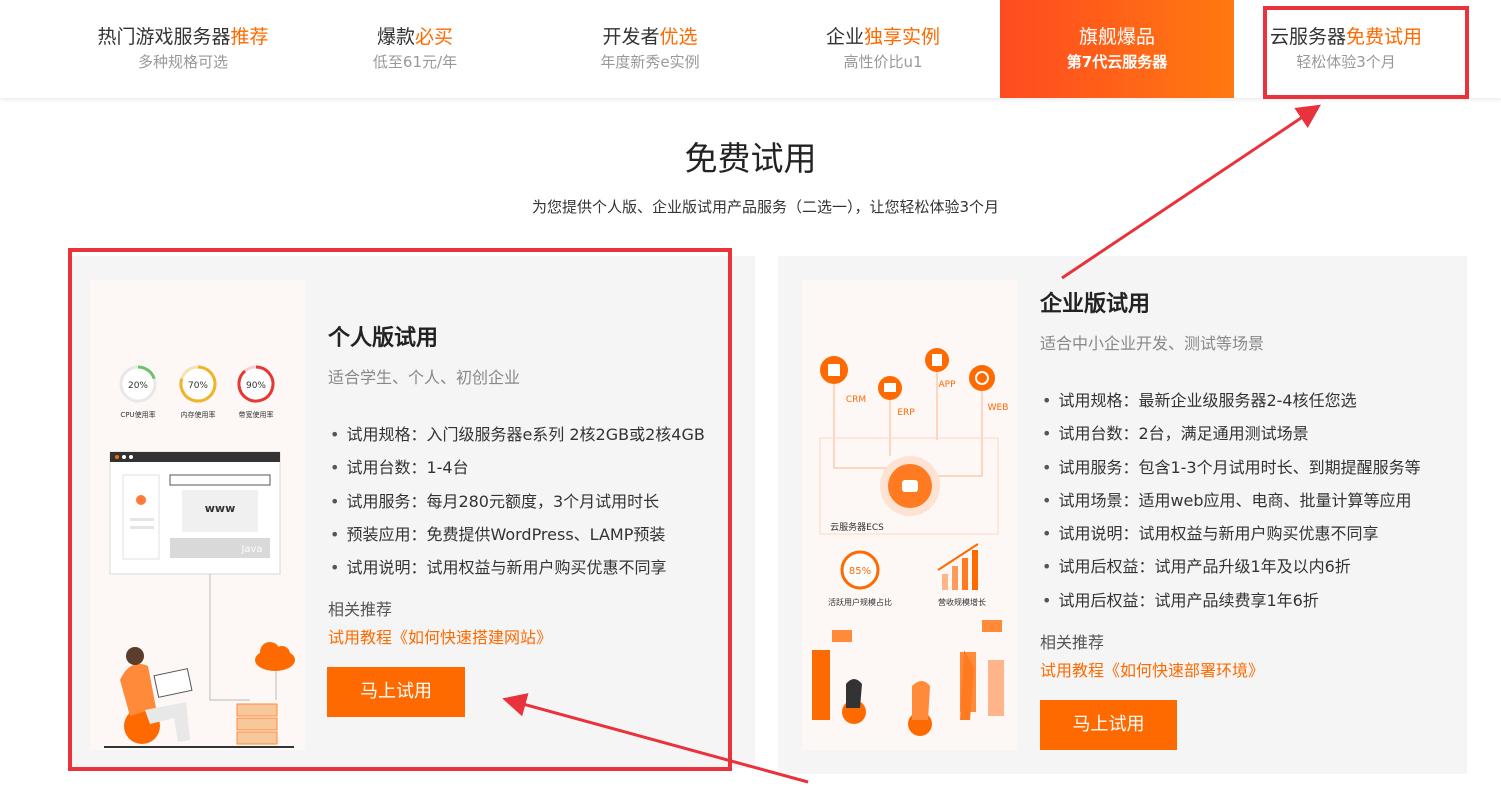  I want to click on annotation-arrow-to-button, so click(655, 738).